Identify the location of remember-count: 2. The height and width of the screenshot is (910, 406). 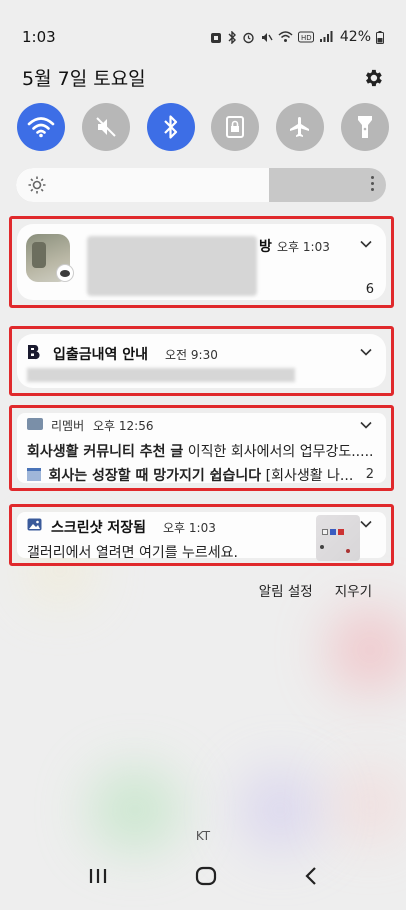
(369, 474).